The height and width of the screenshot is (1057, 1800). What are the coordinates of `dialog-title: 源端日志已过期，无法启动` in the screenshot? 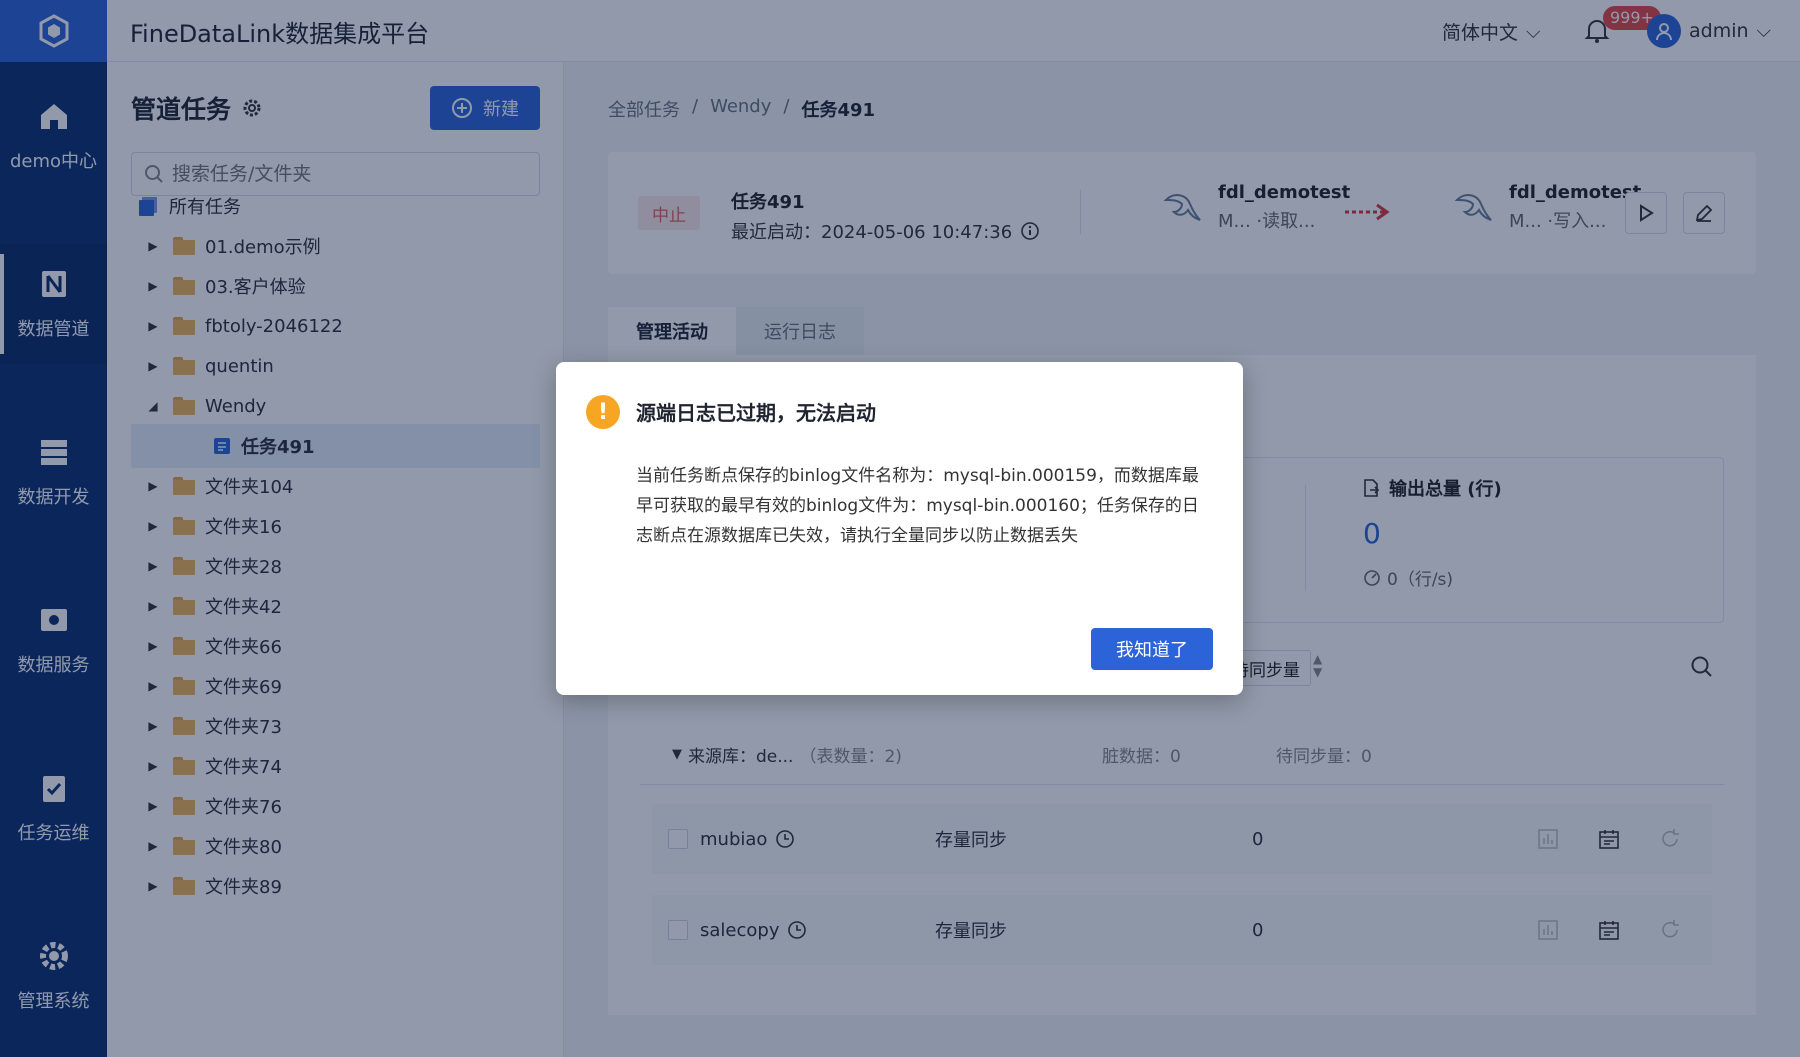 It's located at (756, 413).